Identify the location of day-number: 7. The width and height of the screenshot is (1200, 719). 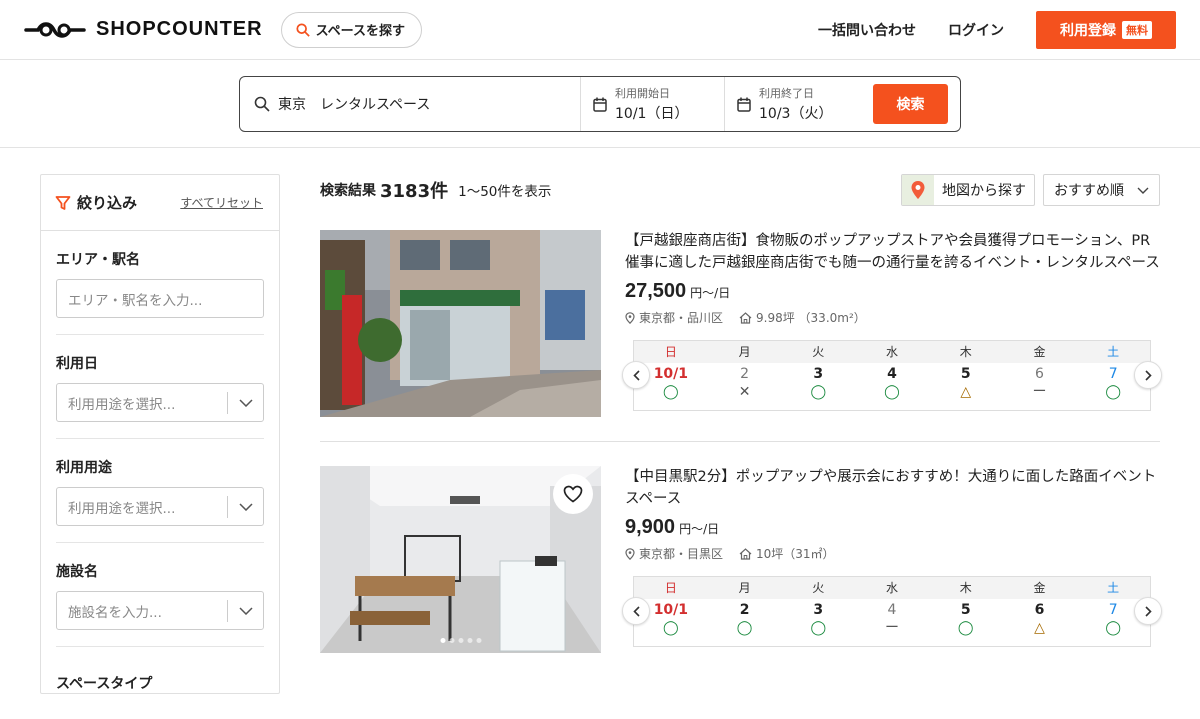
(1113, 374).